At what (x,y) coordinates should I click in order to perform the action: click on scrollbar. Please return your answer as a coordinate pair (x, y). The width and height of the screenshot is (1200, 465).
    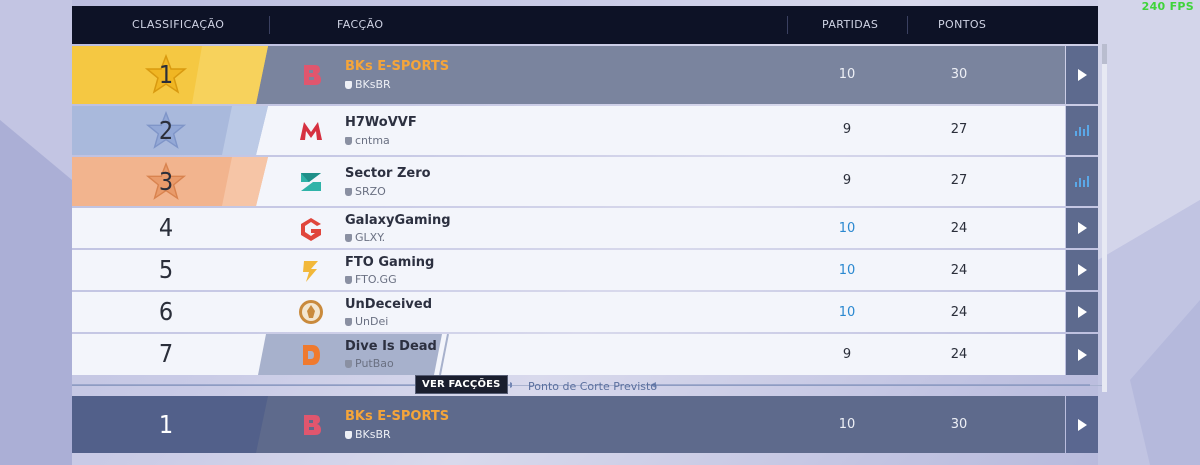
    Looking at the image, I should click on (1104, 218).